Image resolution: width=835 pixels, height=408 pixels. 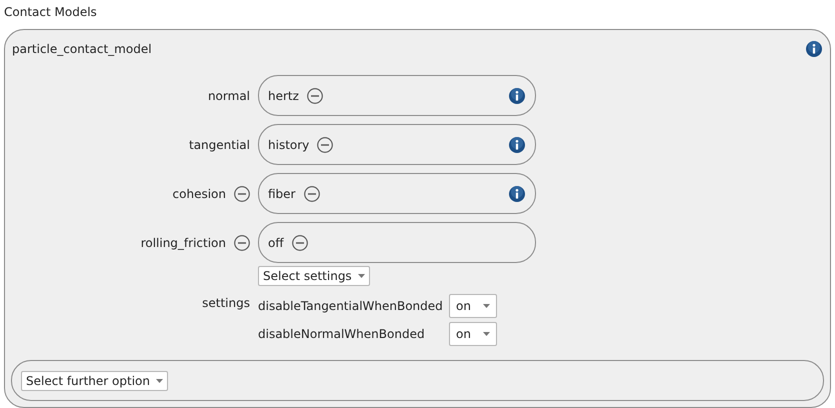 I want to click on panel-title: particle_contact_model, so click(x=82, y=49).